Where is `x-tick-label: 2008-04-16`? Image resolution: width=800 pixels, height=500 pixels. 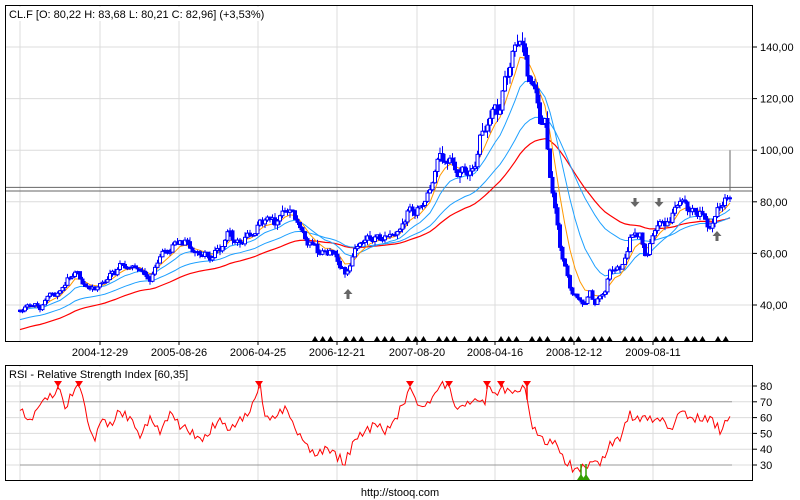
x-tick-label: 2008-04-16 is located at coordinates (495, 353).